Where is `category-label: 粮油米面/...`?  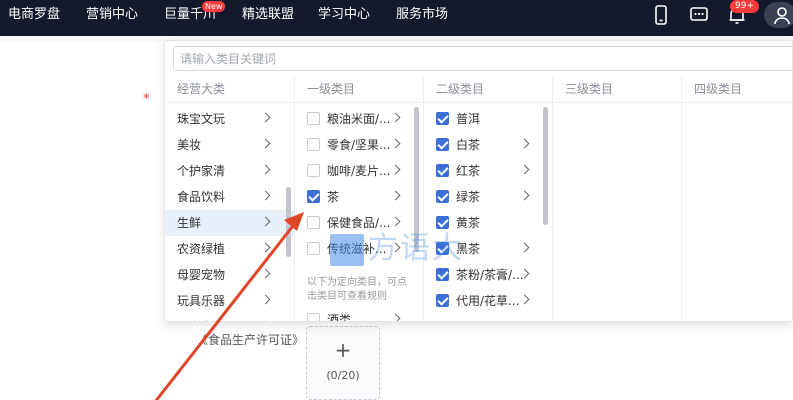 category-label: 粮油米面/... is located at coordinates (359, 119).